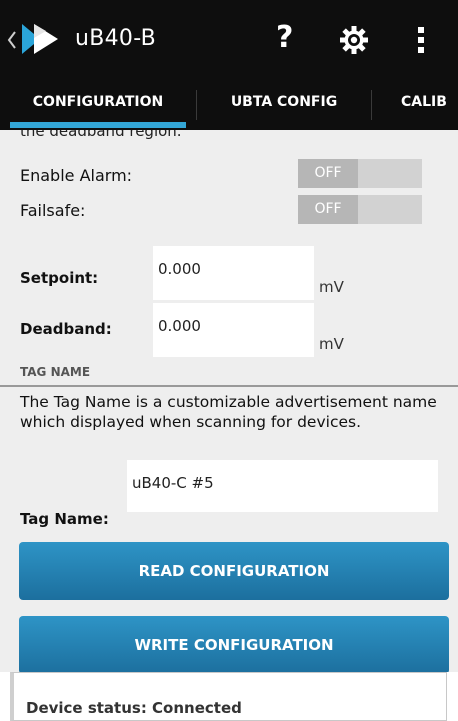  I want to click on enable-alarm-label: Enable Alarm:, so click(76, 175).